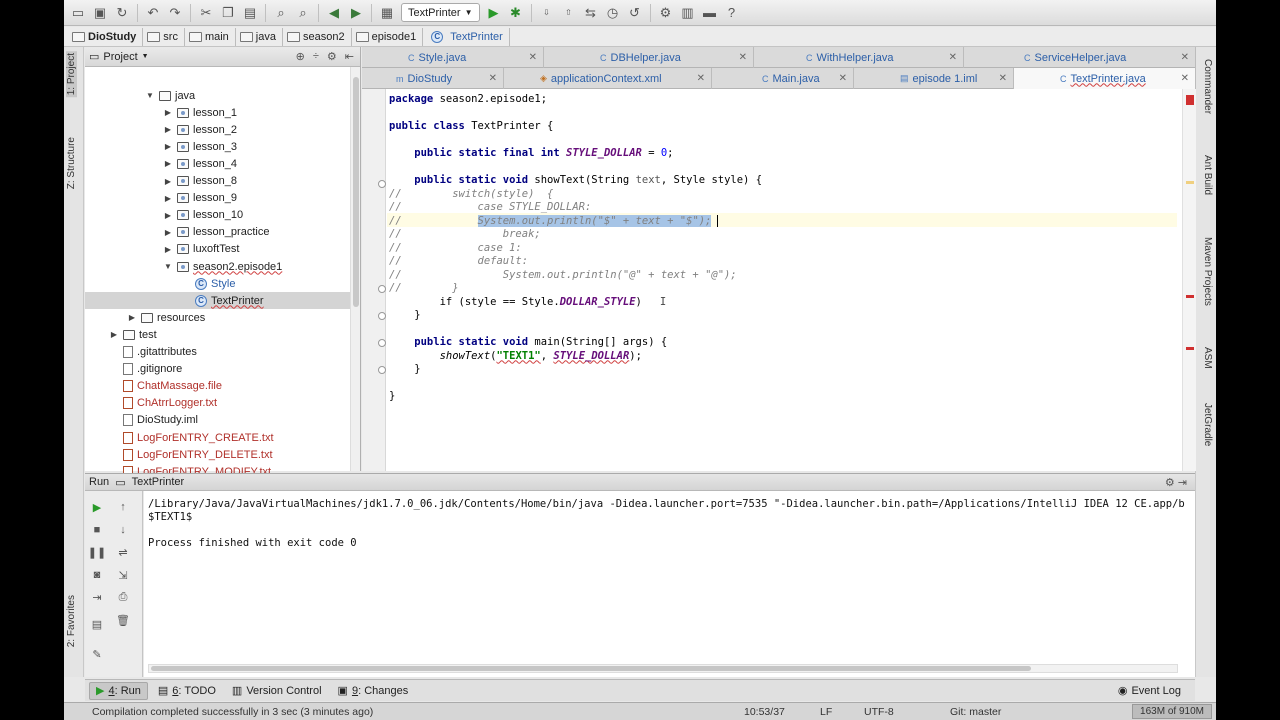 The width and height of the screenshot is (1280, 720). I want to click on rerun-icon: ▶, so click(97, 507).